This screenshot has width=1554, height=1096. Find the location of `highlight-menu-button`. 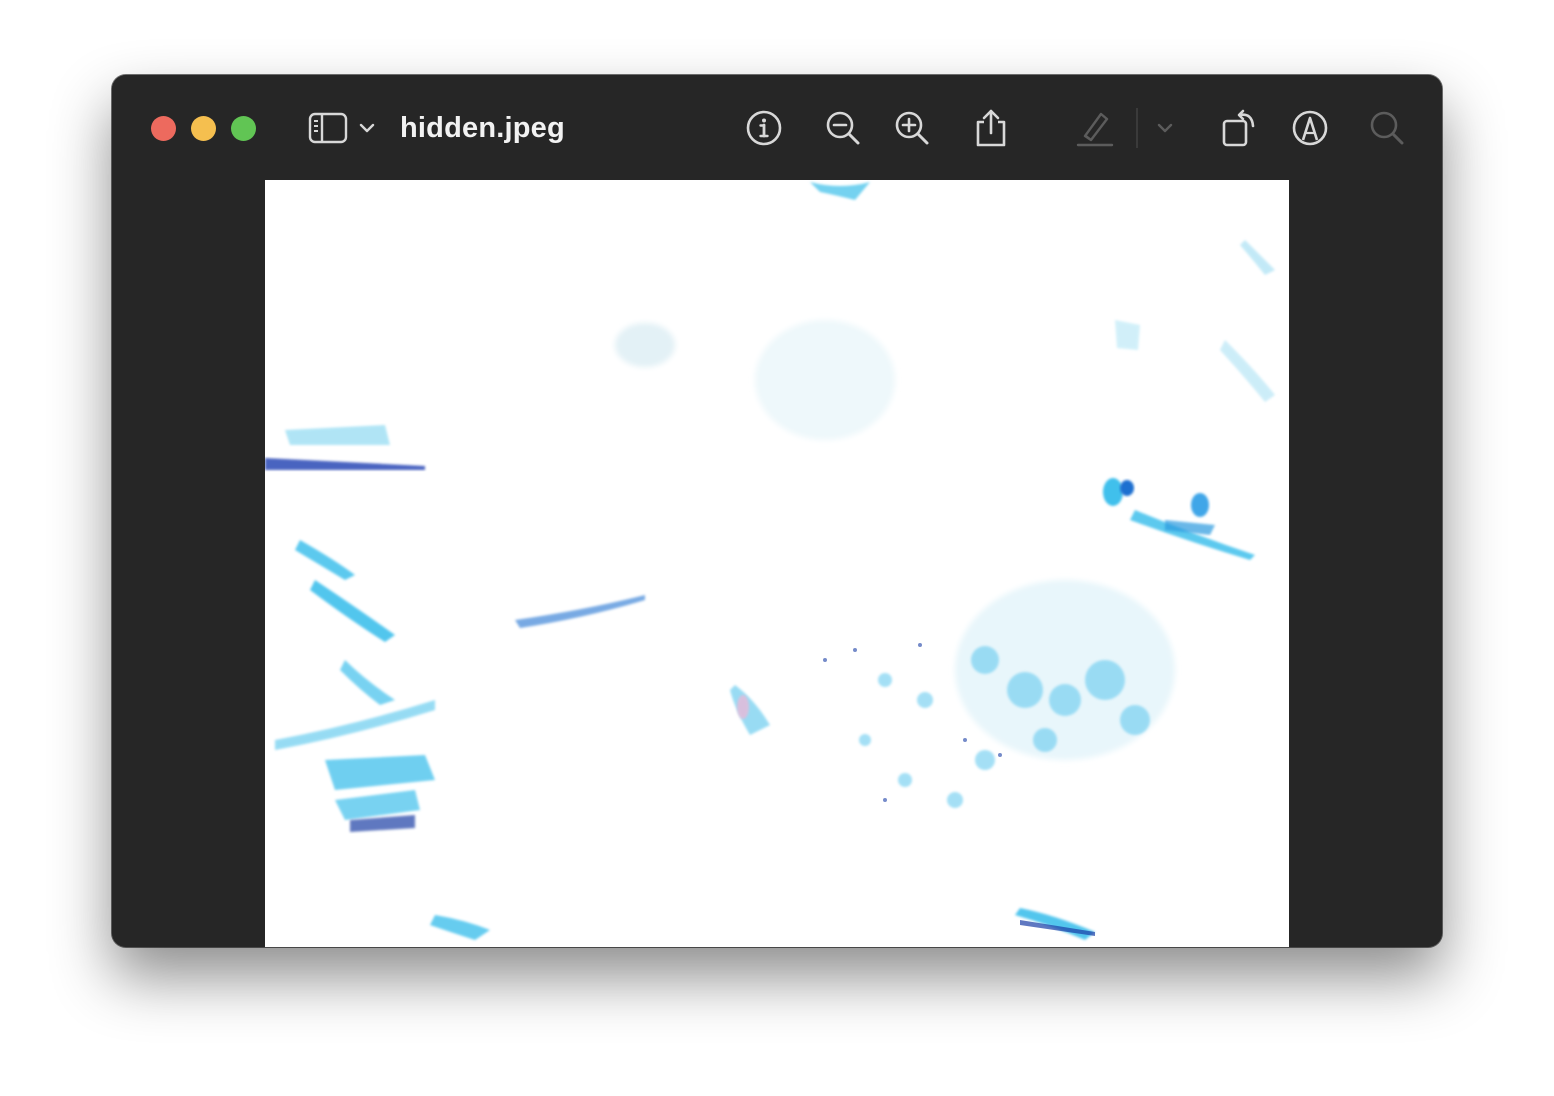

highlight-menu-button is located at coordinates (1165, 128).